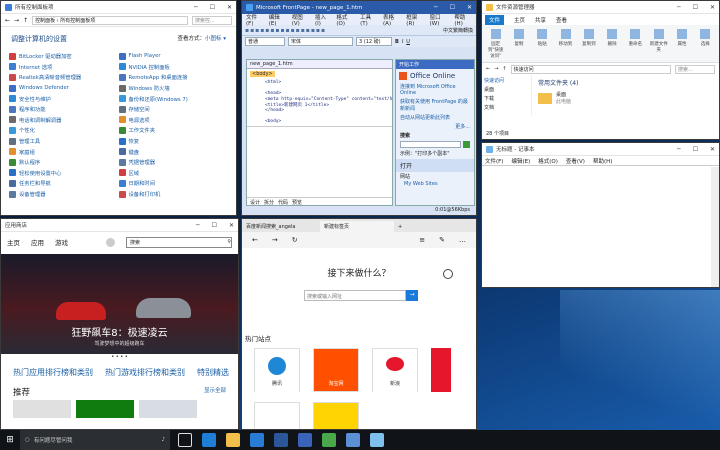  What do you see at coordinates (414, 20) in the screenshot?
I see `menu-item: 框架(R)` at bounding box center [414, 20].